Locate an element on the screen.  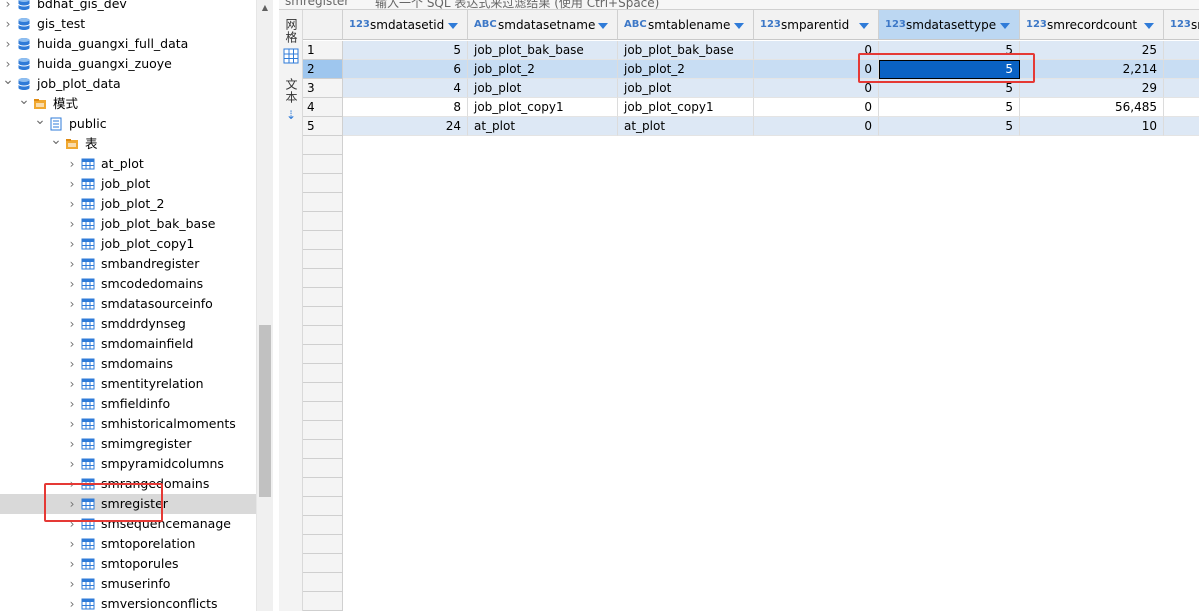
navigator-scrollbar: ▲ is located at coordinates (264, 305).